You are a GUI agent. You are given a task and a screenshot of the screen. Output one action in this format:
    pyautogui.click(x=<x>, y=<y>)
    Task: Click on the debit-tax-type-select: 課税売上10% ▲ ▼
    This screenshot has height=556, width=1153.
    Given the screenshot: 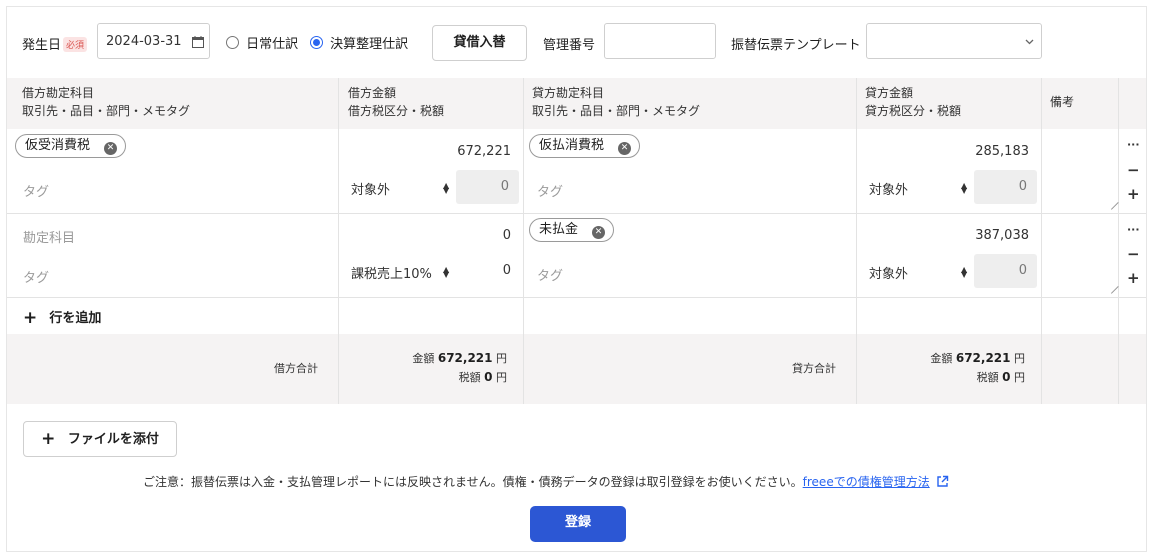 What is the action you would take?
    pyautogui.click(x=401, y=273)
    